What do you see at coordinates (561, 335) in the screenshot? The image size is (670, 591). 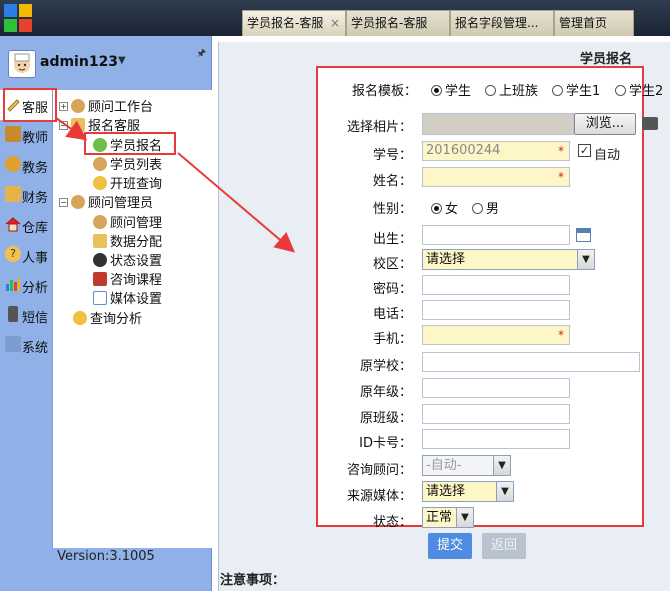 I see `required-mark: *` at bounding box center [561, 335].